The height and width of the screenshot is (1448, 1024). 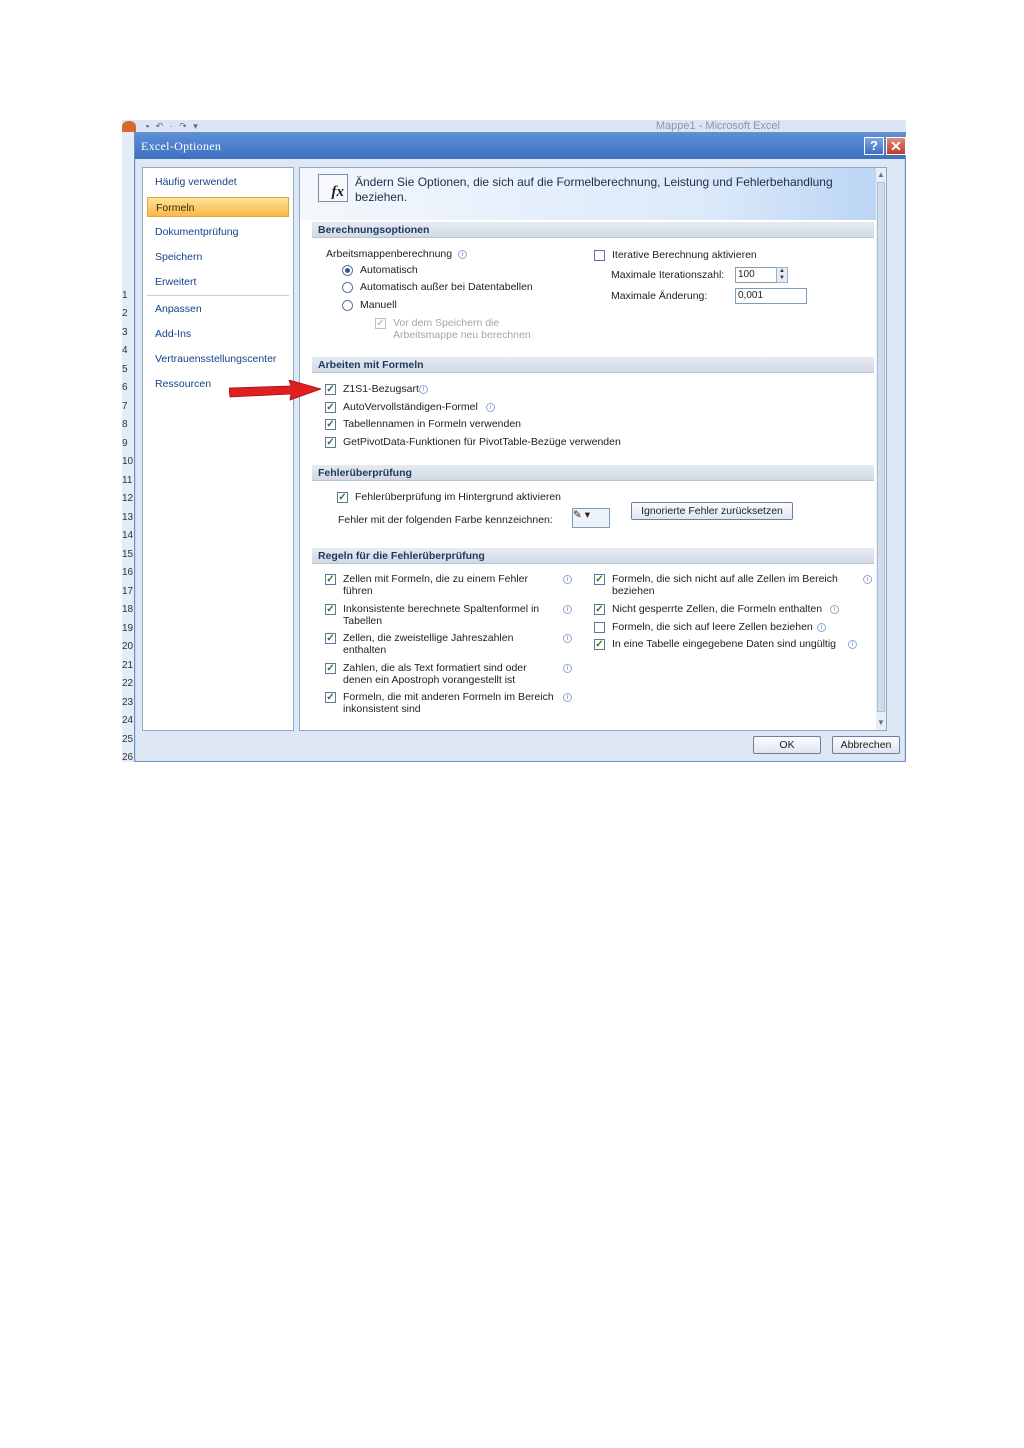 What do you see at coordinates (330, 609) in the screenshot?
I see `checkbox-rule-inconsistent-column: ✓` at bounding box center [330, 609].